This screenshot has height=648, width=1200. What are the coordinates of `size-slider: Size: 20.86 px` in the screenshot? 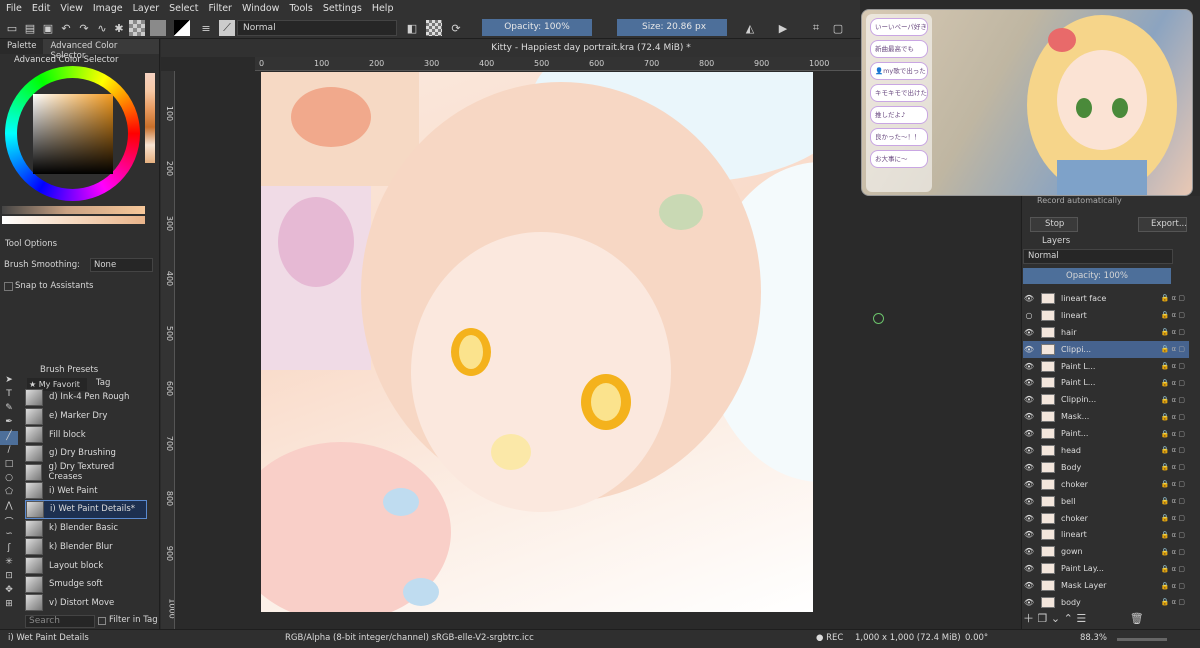 It's located at (672, 27).